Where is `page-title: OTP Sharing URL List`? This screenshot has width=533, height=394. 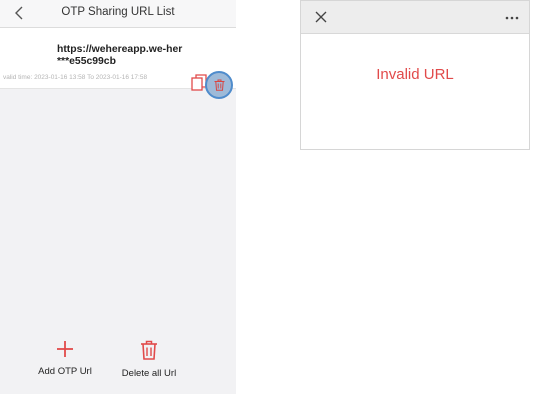
page-title: OTP Sharing URL List is located at coordinates (118, 12).